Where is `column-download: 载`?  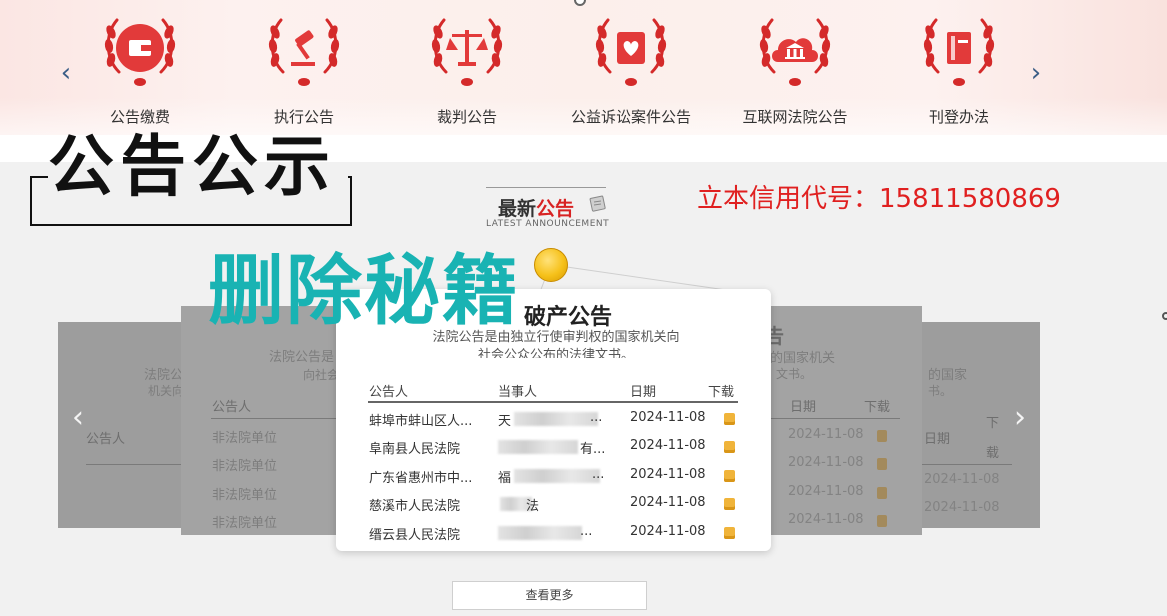 column-download: 载 is located at coordinates (993, 453).